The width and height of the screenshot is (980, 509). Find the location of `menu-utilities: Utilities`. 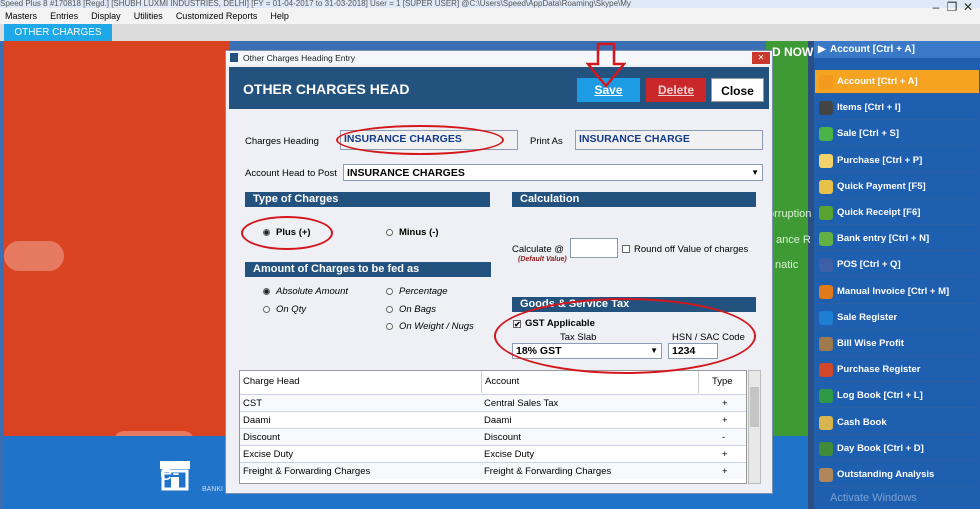

menu-utilities: Utilities is located at coordinates (148, 16).